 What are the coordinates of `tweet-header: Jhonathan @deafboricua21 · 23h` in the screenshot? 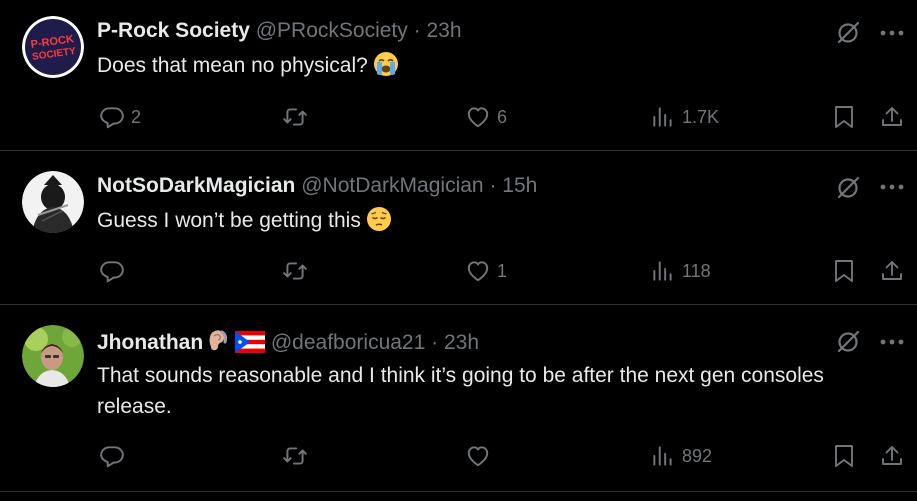 It's located at (288, 343).